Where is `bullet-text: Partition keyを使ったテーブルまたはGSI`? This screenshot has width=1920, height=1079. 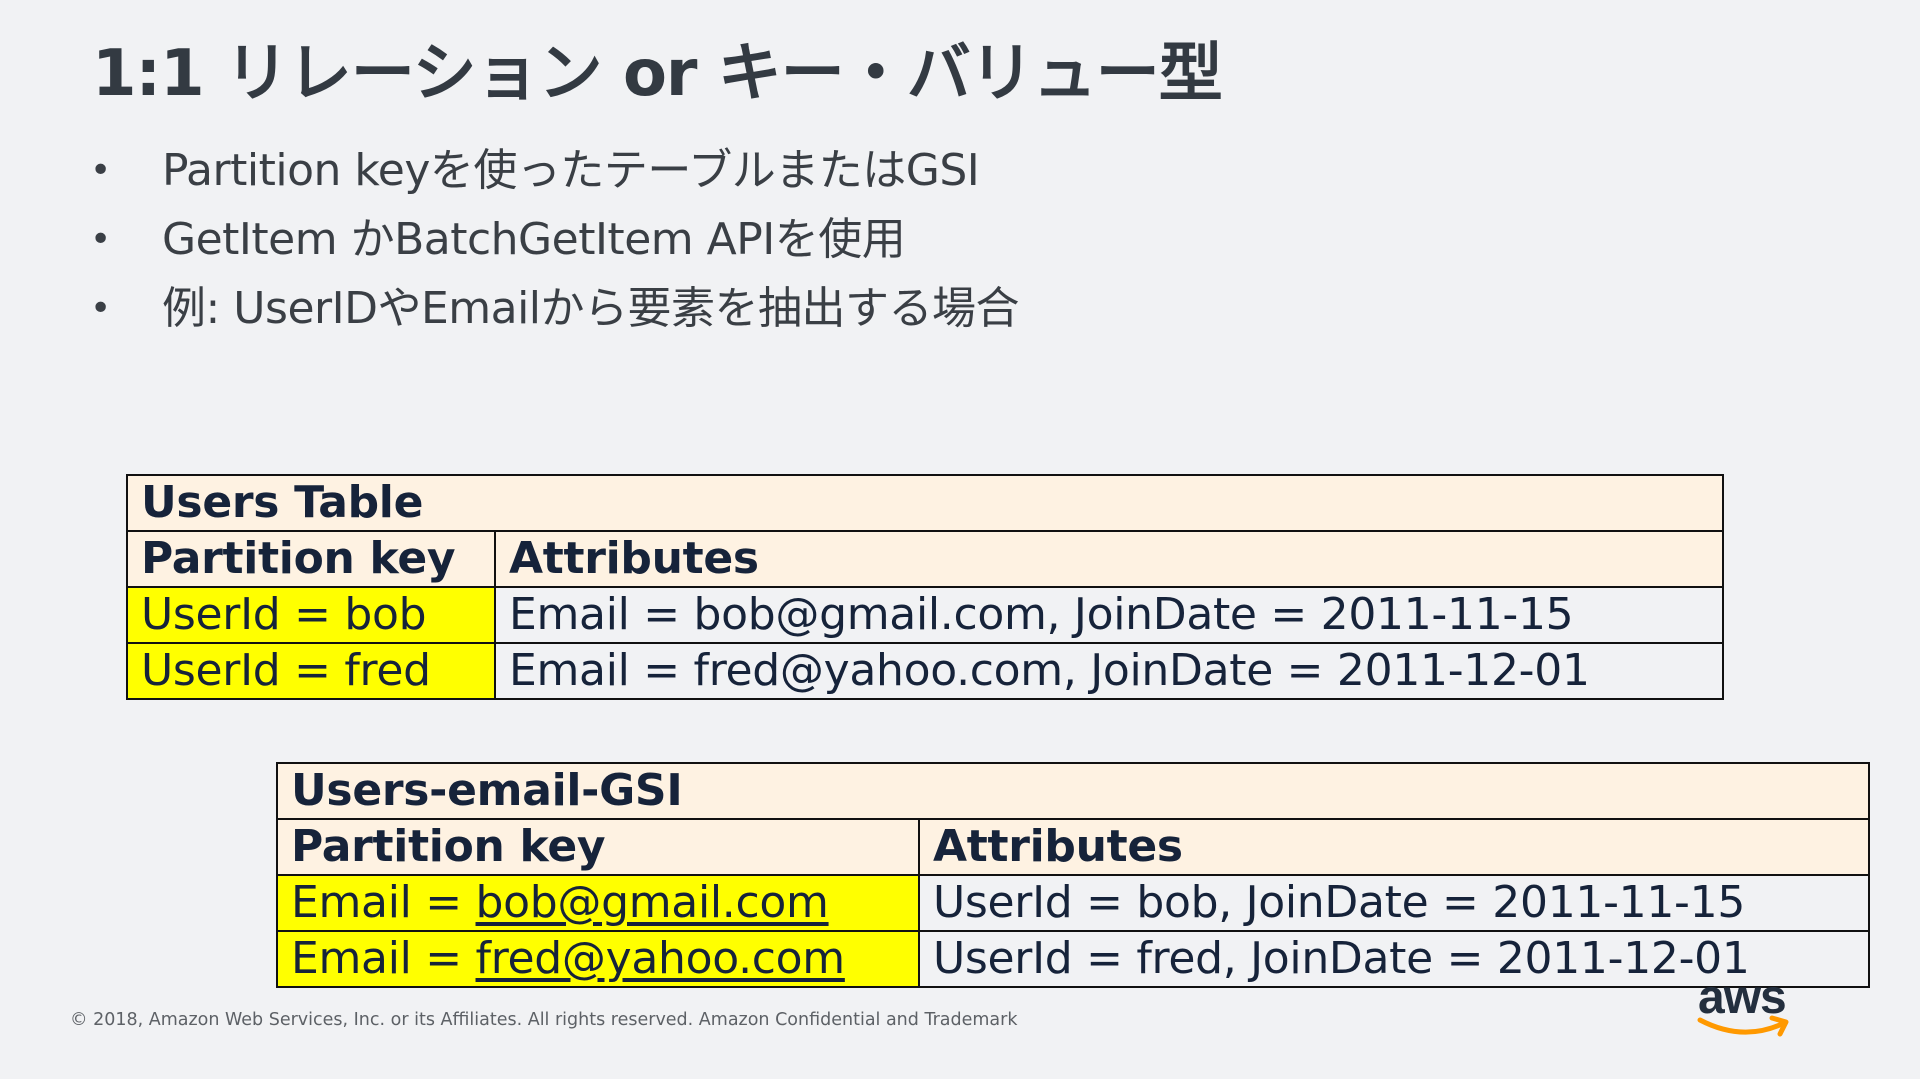
bullet-text: Partition keyを使ったテーブルまたはGSI is located at coordinates (571, 170).